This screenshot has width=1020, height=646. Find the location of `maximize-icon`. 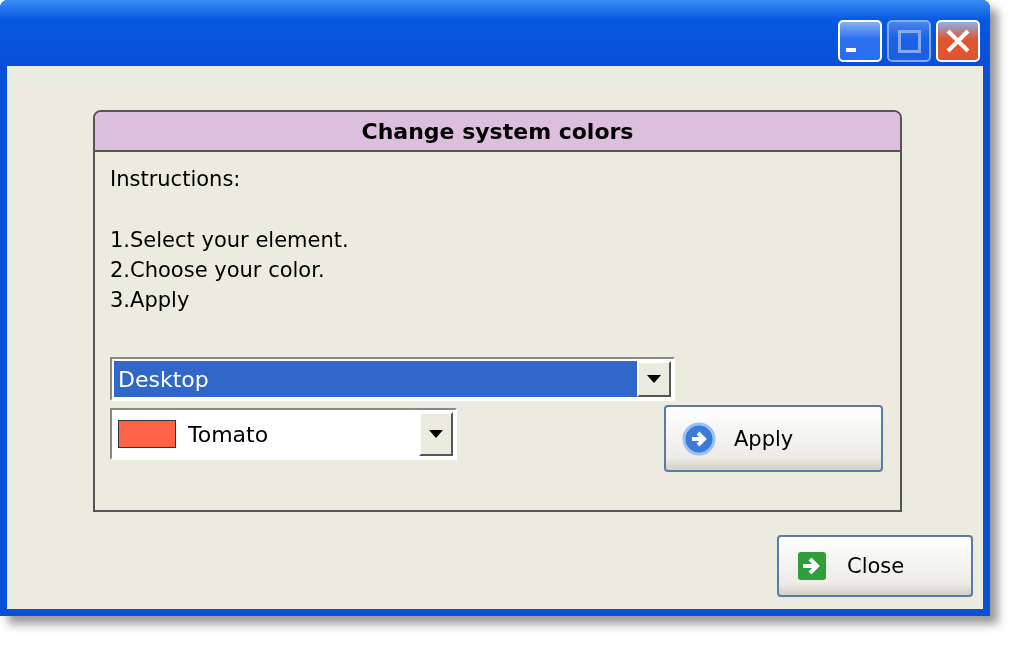

maximize-icon is located at coordinates (909, 41).